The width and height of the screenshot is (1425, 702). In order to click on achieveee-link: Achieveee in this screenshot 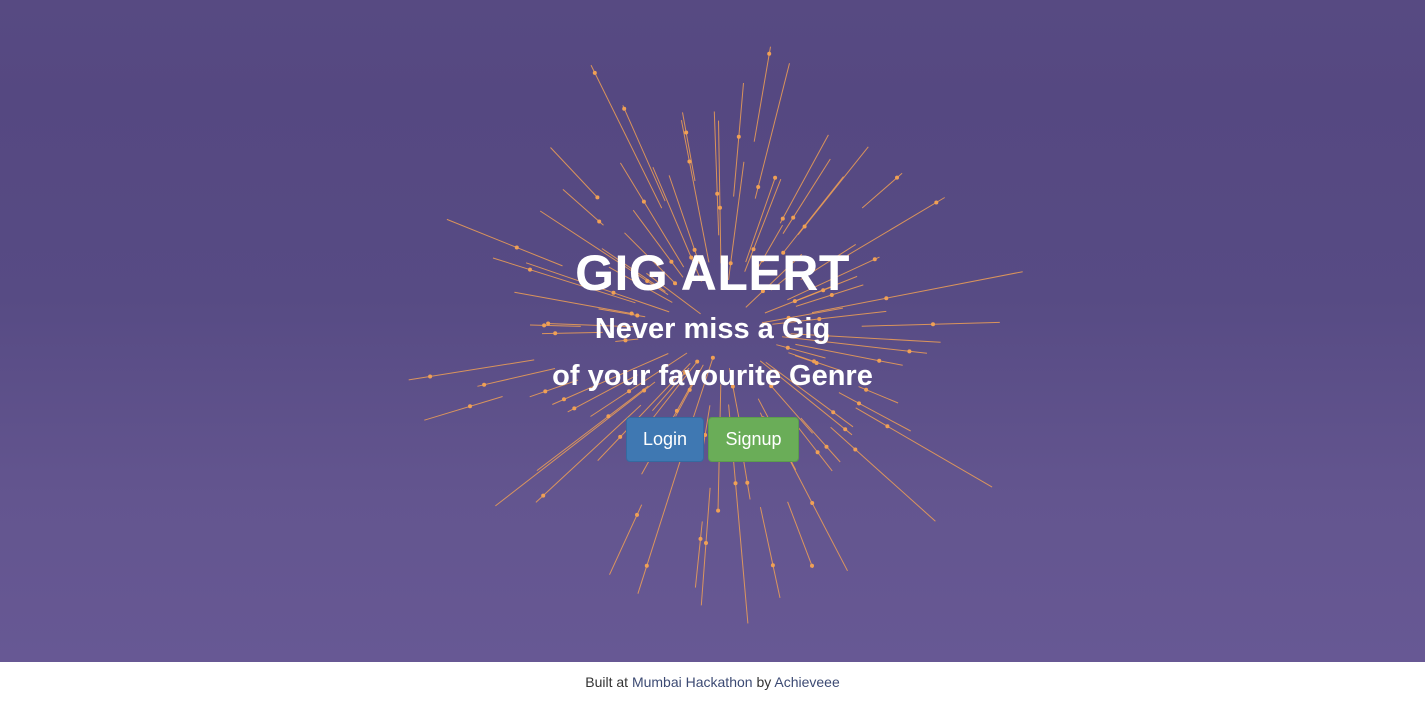, I will do `click(806, 682)`.